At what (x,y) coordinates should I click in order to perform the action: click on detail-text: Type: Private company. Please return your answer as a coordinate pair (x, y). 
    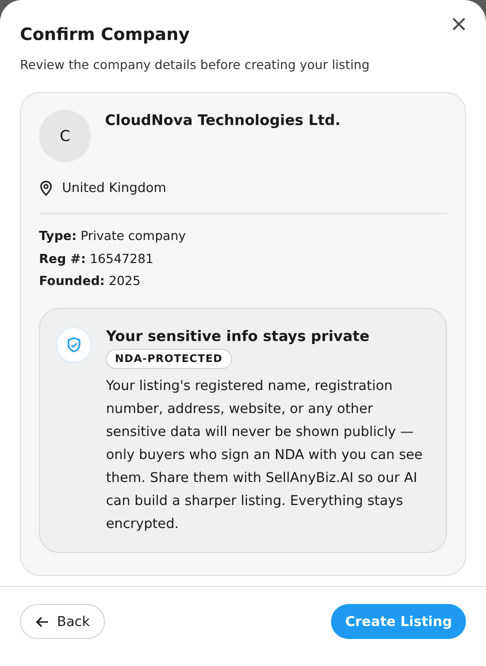
    Looking at the image, I should click on (113, 236).